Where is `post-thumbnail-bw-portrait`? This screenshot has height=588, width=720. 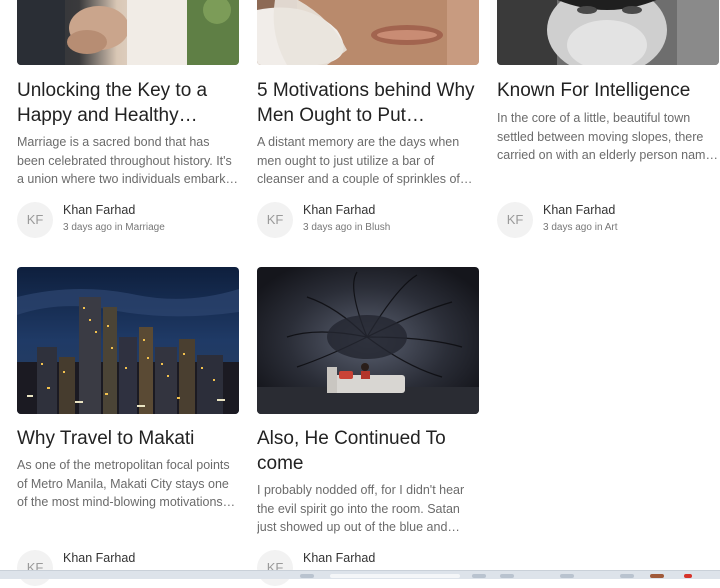 post-thumbnail-bw-portrait is located at coordinates (608, 32).